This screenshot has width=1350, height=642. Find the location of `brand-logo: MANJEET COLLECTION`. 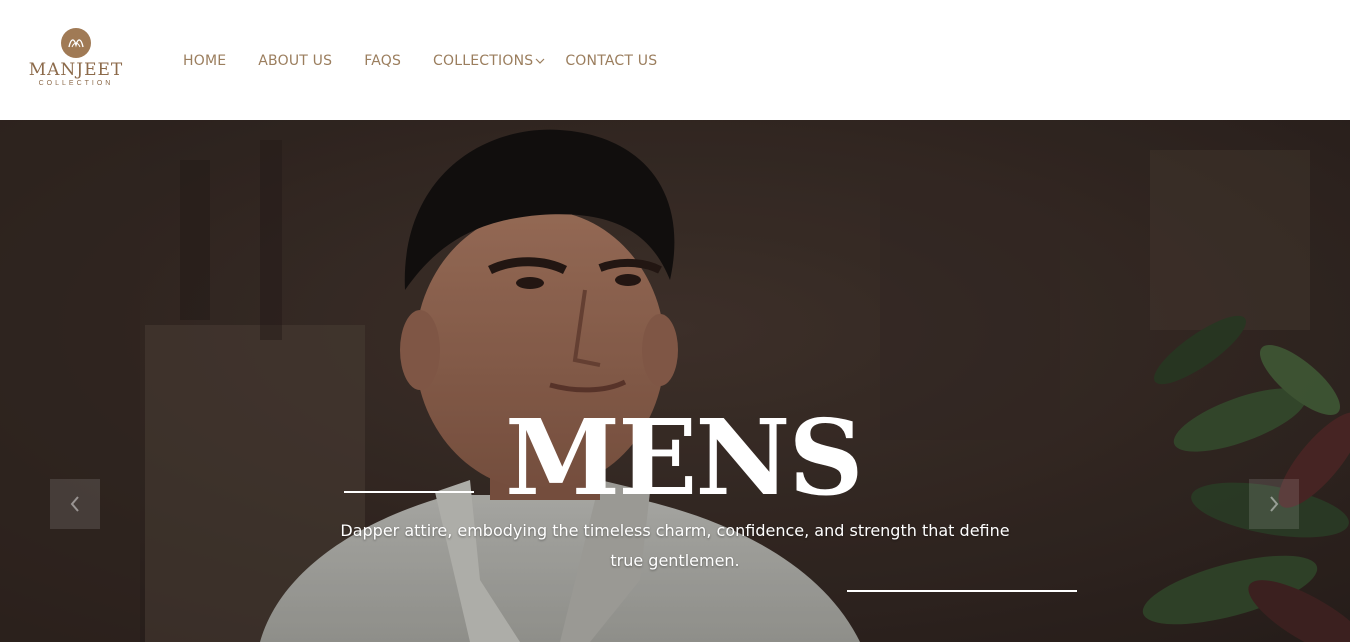

brand-logo: MANJEET COLLECTION is located at coordinates (76, 61).